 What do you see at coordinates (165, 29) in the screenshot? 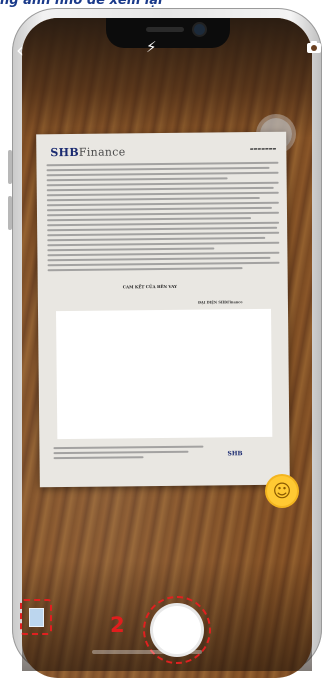
I see `speaker-grille` at bounding box center [165, 29].